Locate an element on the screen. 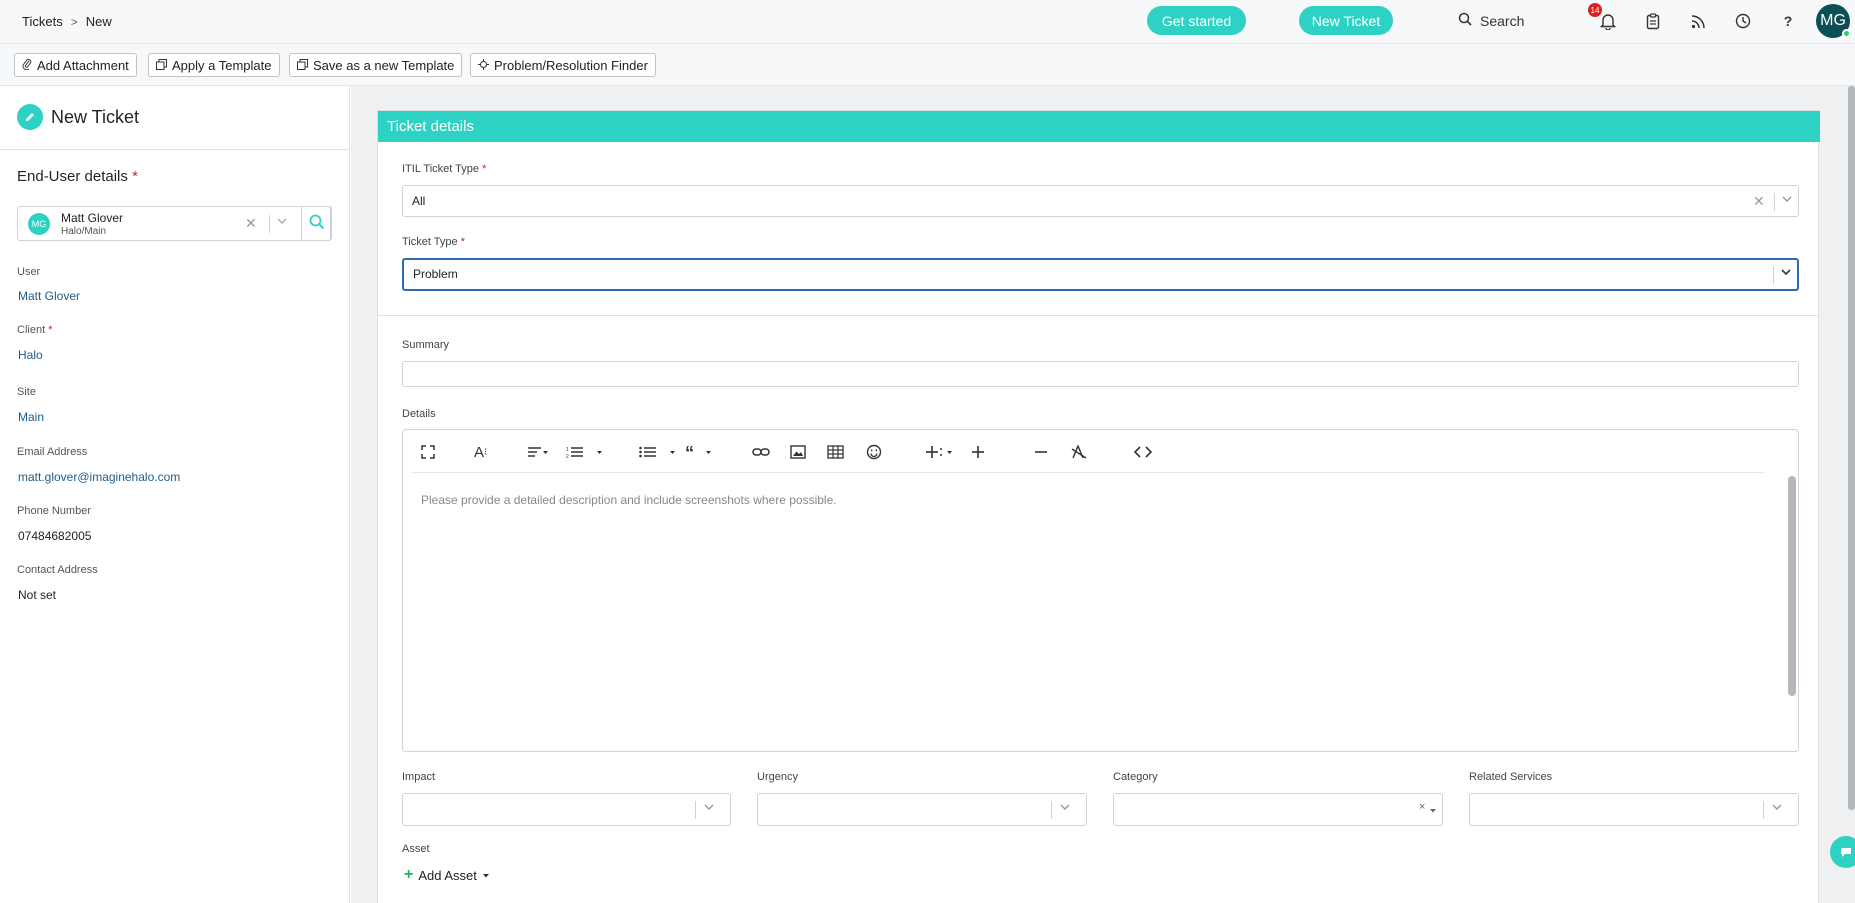 The height and width of the screenshot is (903, 1855). phone-value: 07484682005 is located at coordinates (55, 536).